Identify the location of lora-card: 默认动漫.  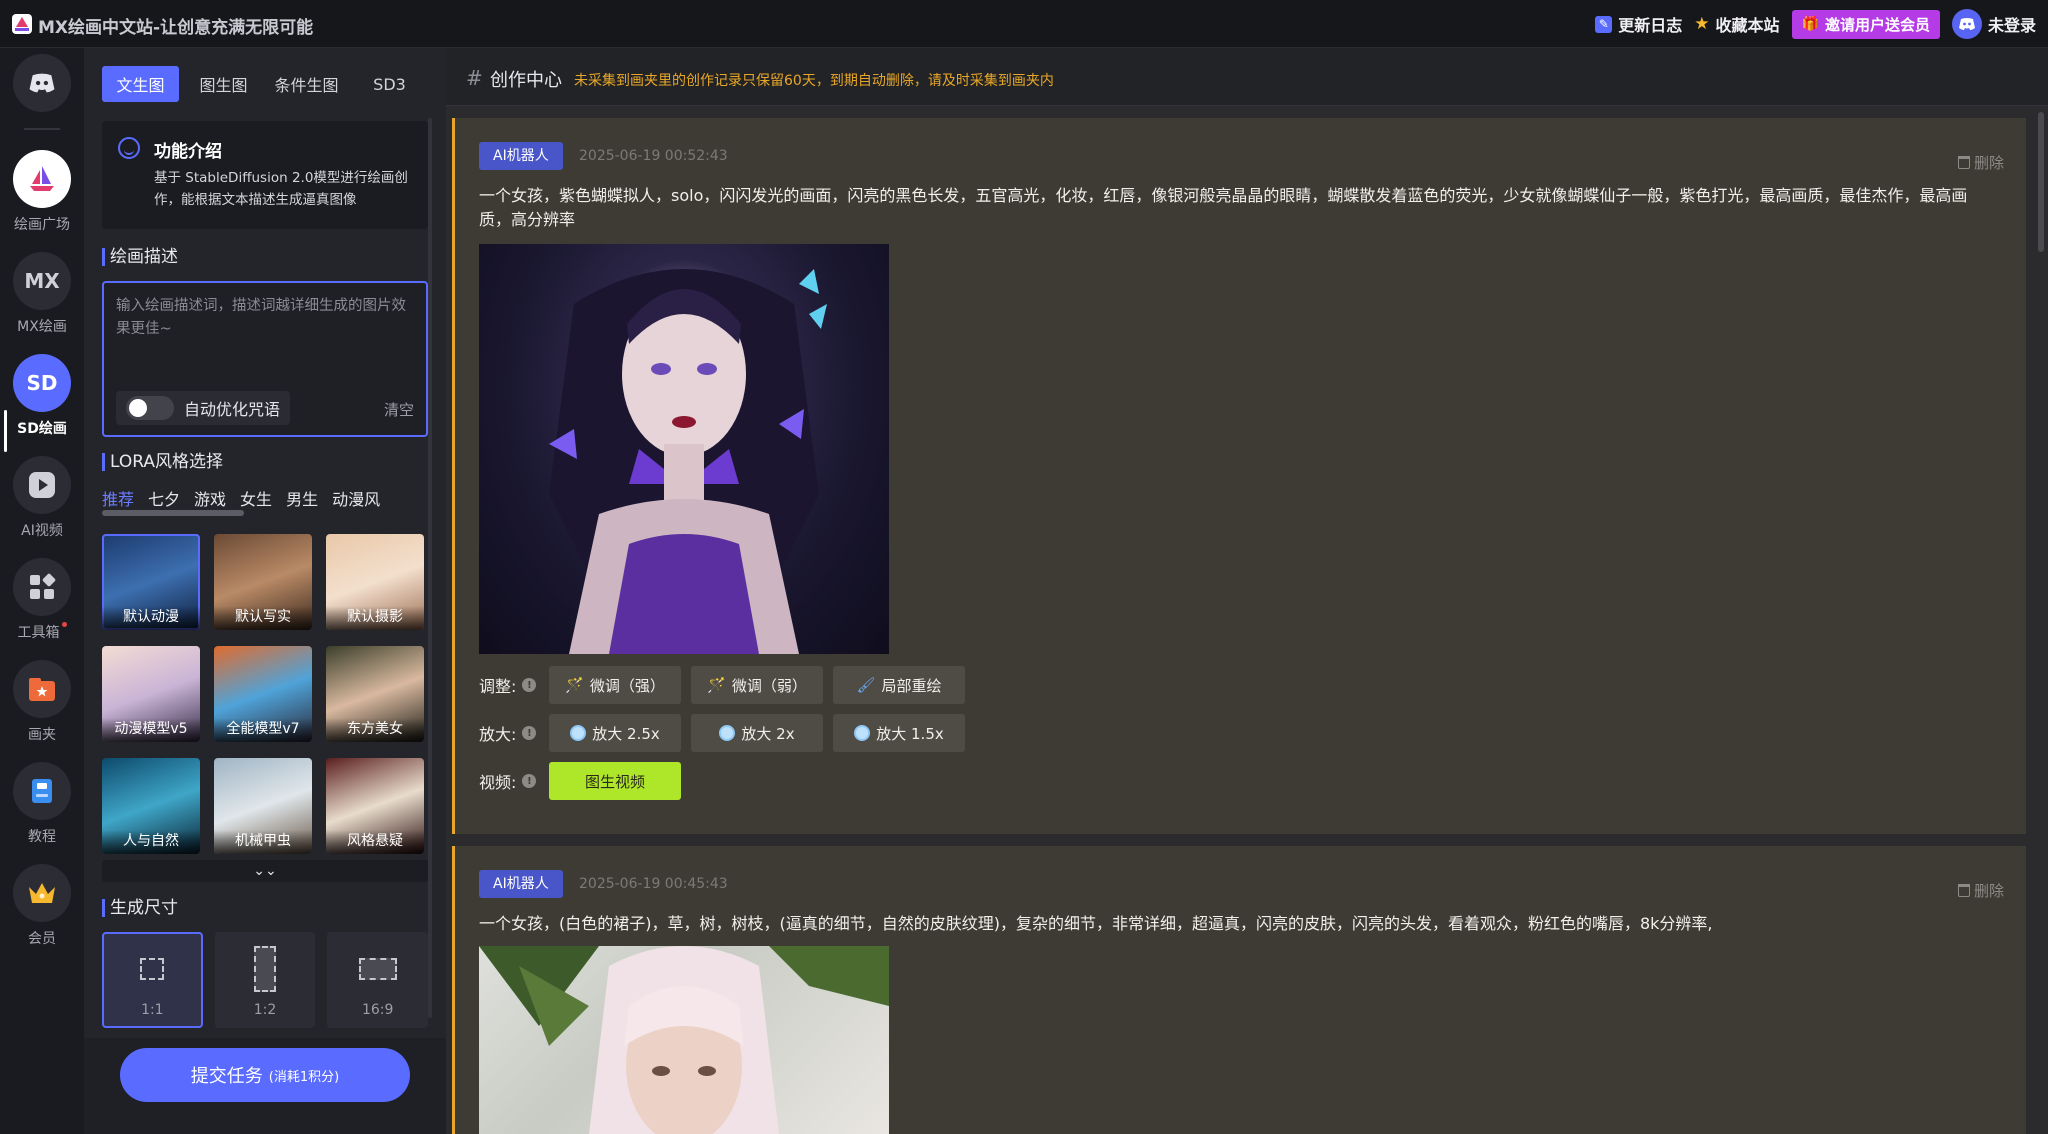
(151, 582).